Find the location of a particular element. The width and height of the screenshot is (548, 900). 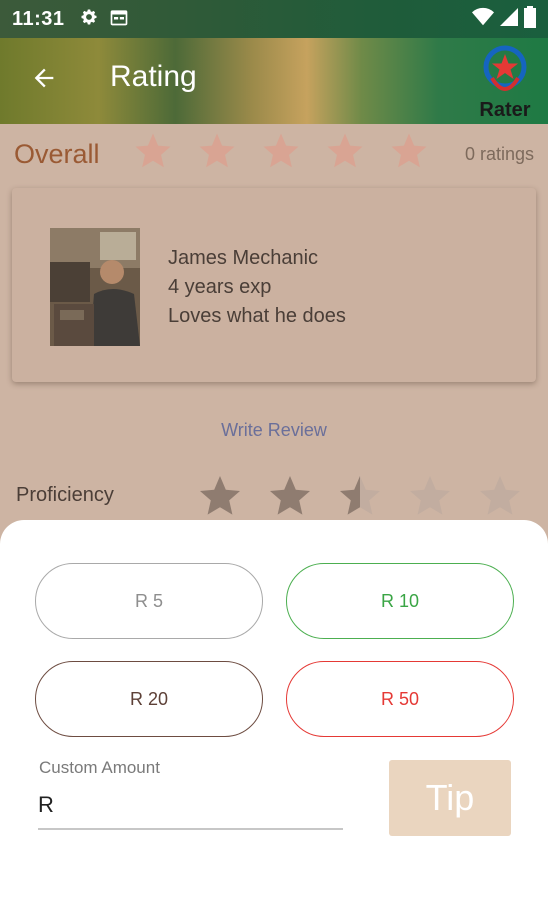

tip-r5-button: R 5 is located at coordinates (149, 601).